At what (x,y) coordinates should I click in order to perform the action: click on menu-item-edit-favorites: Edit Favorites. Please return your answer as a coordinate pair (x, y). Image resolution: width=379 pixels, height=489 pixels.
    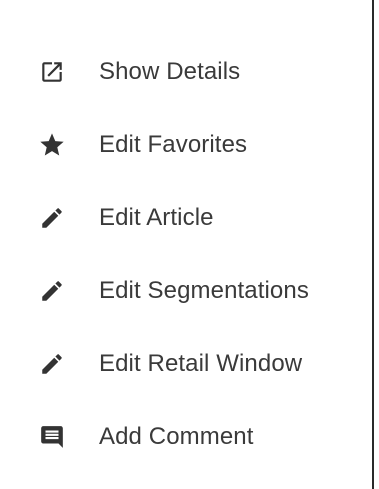
    Looking at the image, I should click on (186, 144).